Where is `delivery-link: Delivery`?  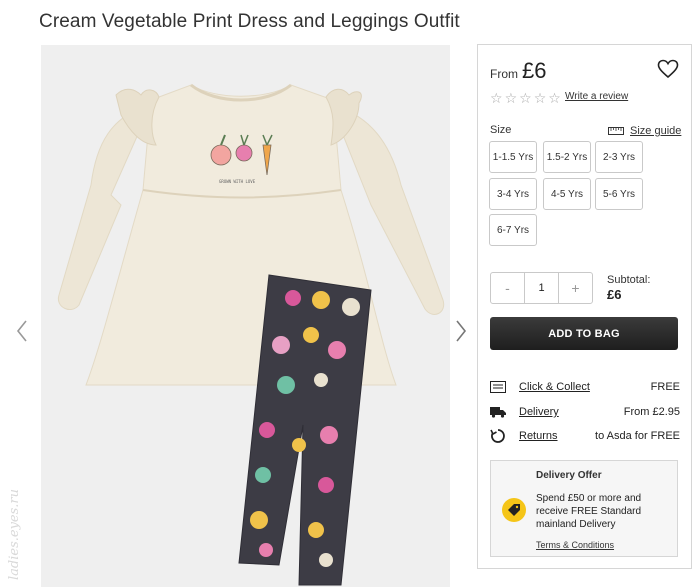 delivery-link: Delivery is located at coordinates (539, 412).